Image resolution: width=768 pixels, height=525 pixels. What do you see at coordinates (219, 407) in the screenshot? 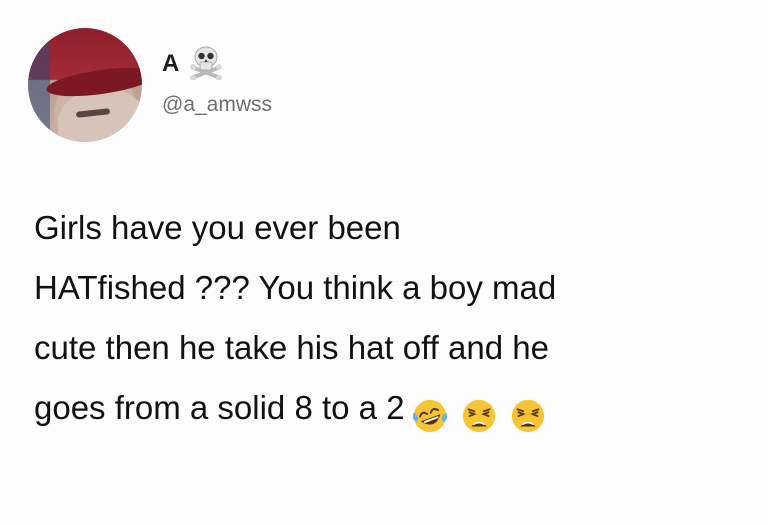
I see `tweet-line-4: goes from a solid 8 to a 2` at bounding box center [219, 407].